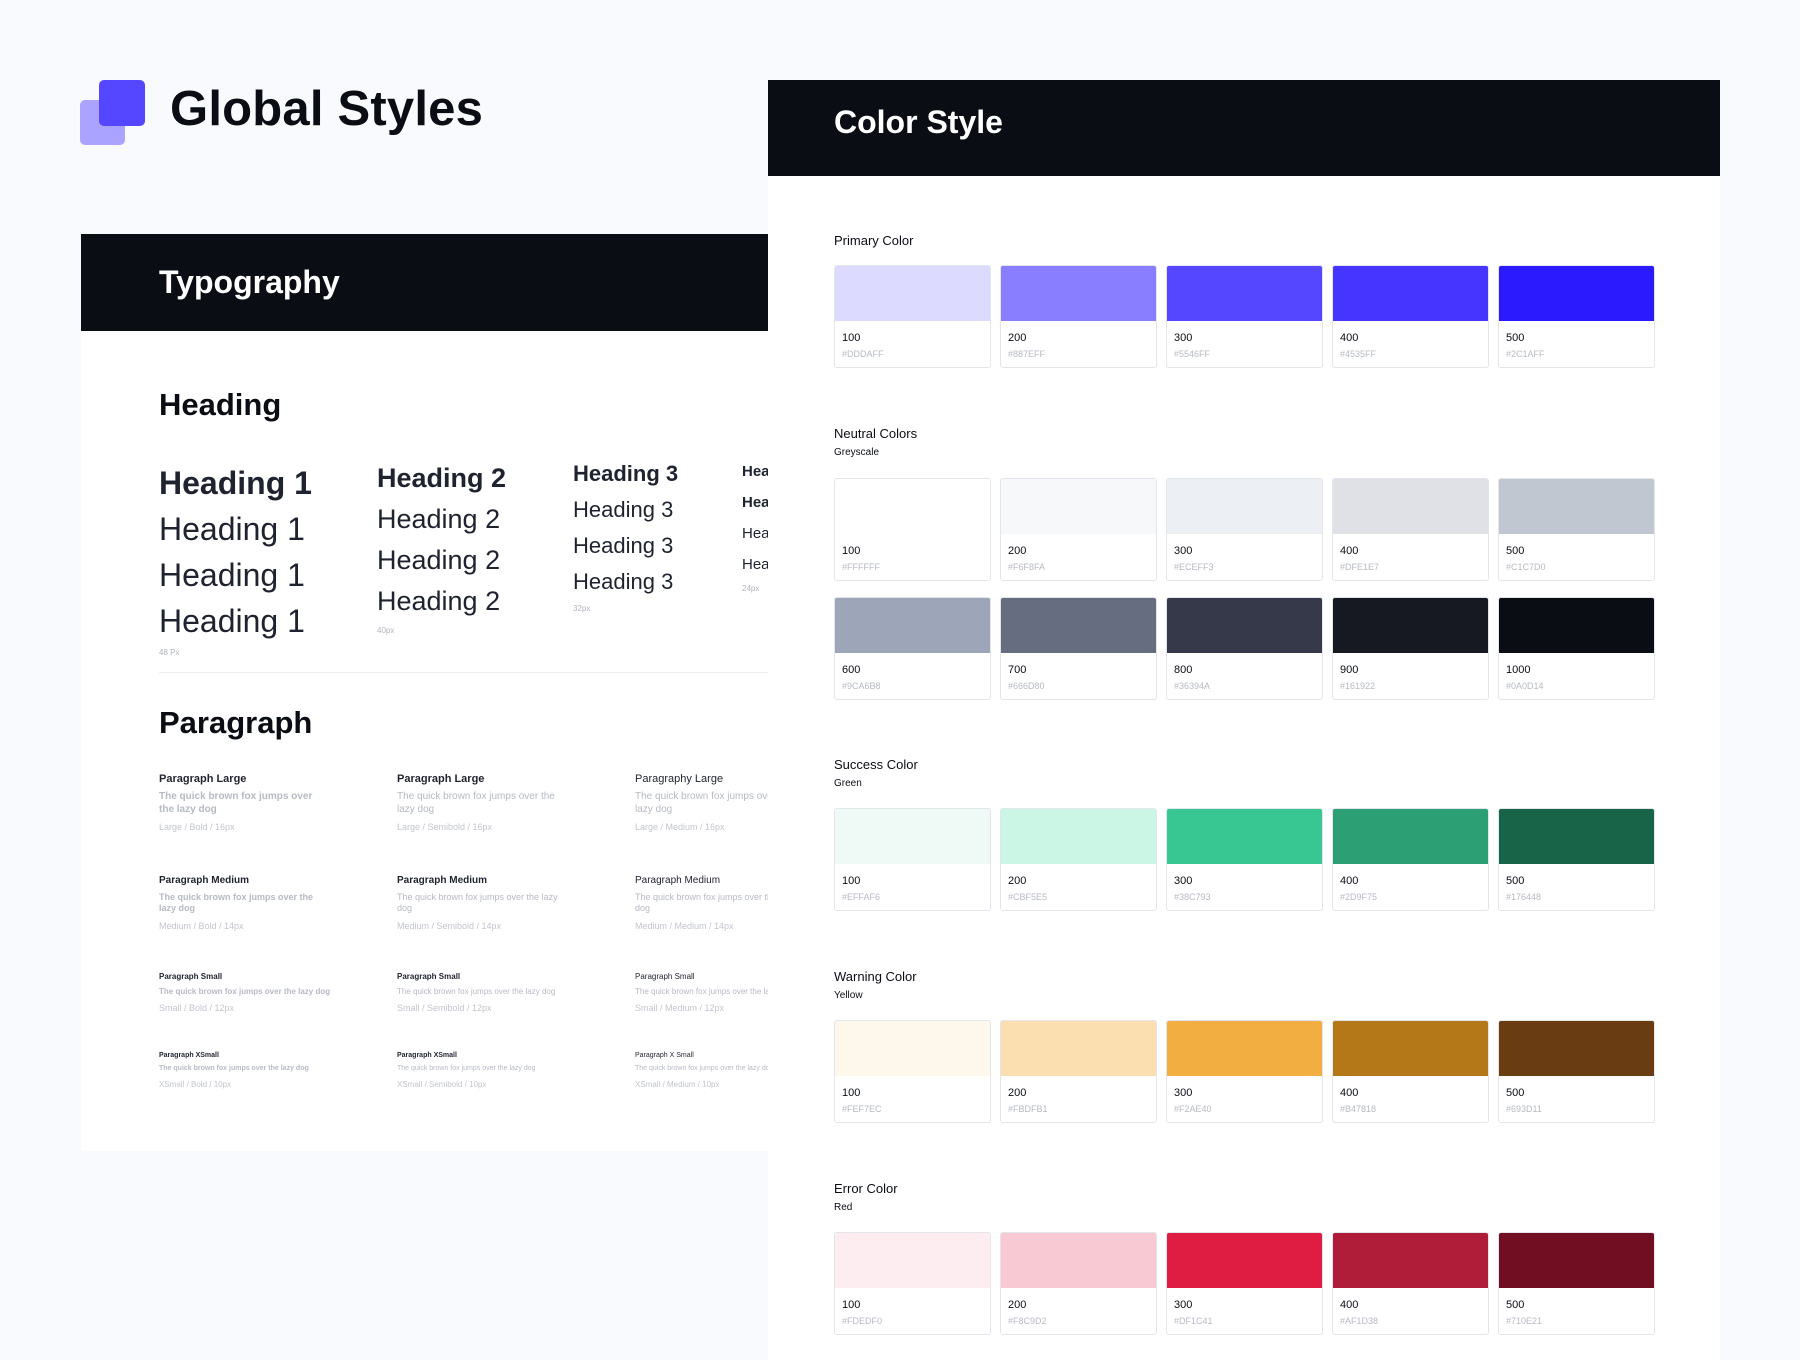  I want to click on swatch-hex: #4535FF, so click(1358, 354).